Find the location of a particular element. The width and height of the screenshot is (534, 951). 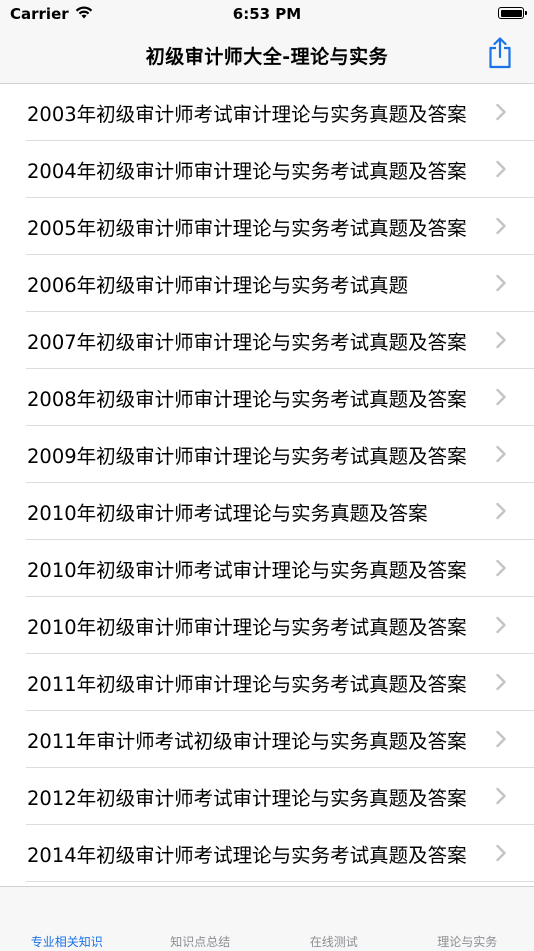

list-item-label: 2008年初级审计师审计理论与实务考试真题及答案 is located at coordinates (254, 397).